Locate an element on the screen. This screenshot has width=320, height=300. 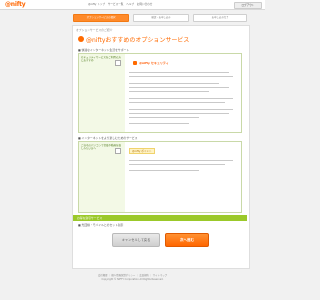
logout-button: ログアウト is located at coordinates (248, 5).